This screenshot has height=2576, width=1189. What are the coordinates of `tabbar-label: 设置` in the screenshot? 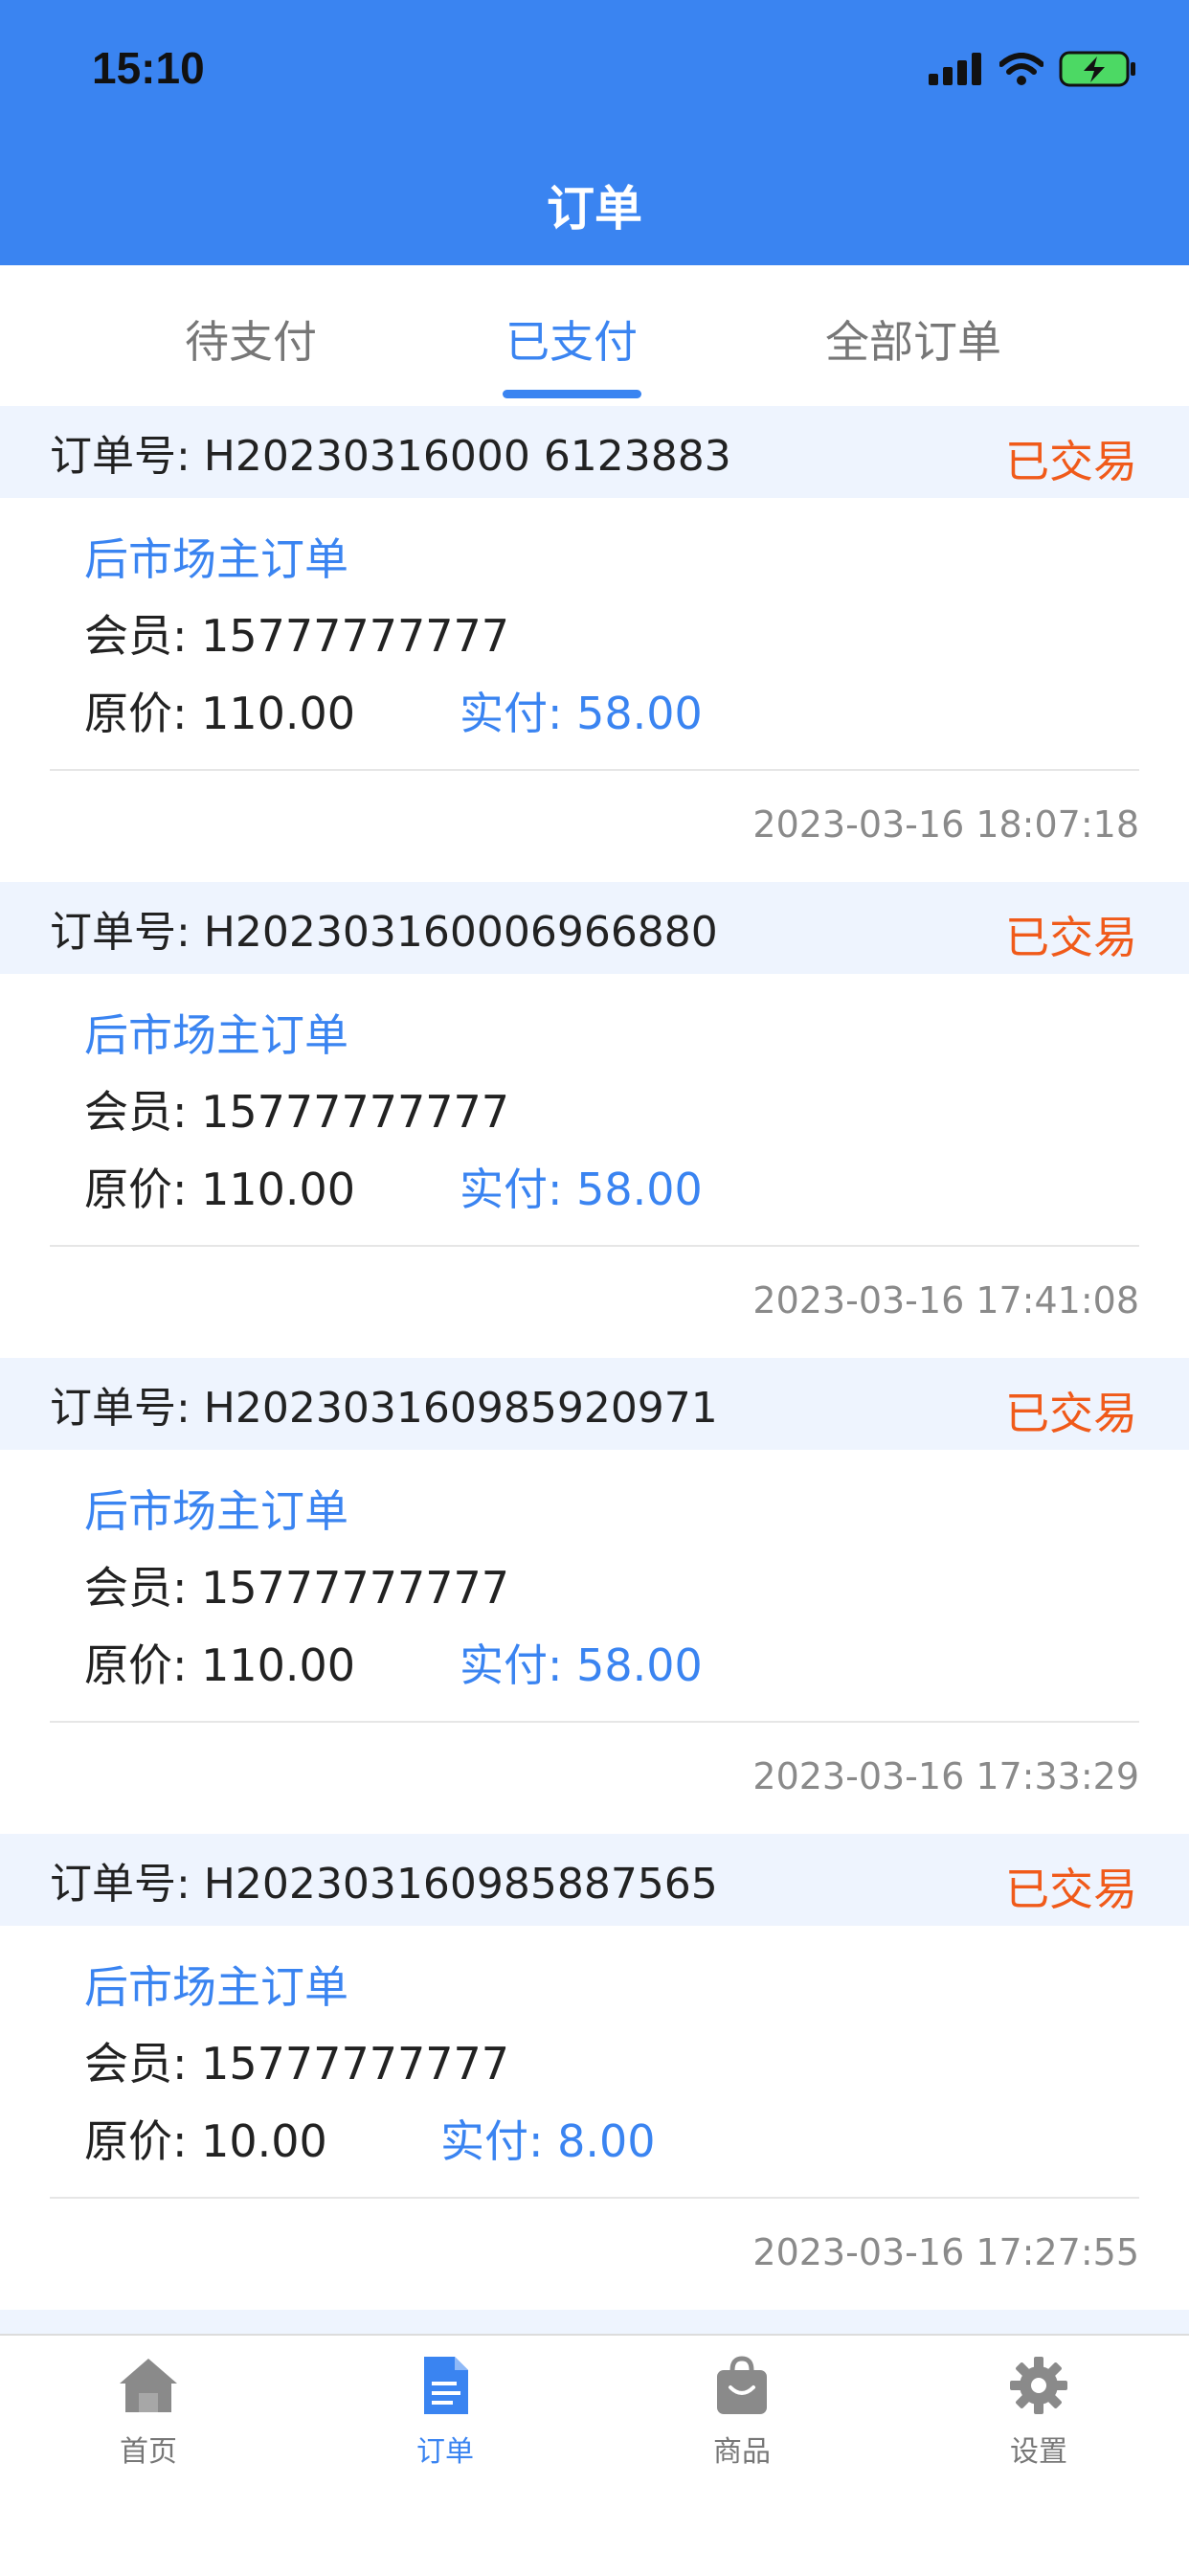 It's located at (1038, 2452).